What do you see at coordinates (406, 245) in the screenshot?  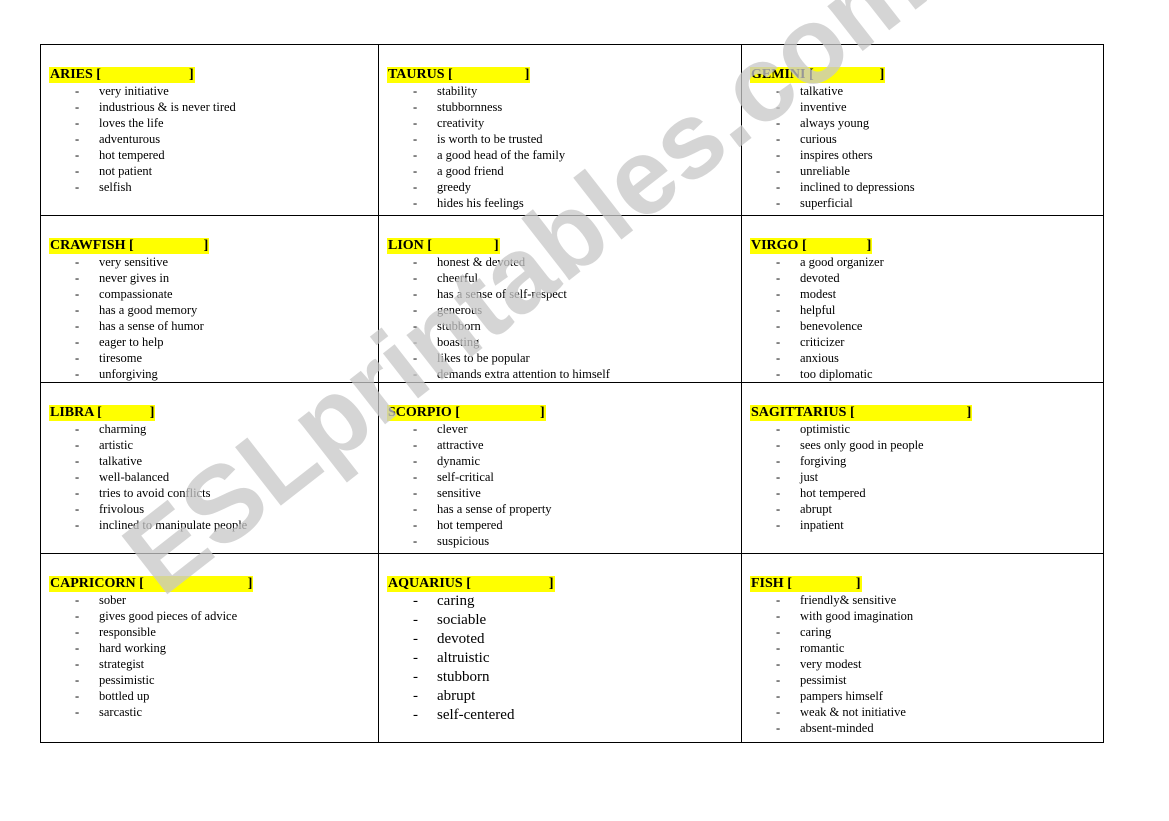 I see `sign-name: LION` at bounding box center [406, 245].